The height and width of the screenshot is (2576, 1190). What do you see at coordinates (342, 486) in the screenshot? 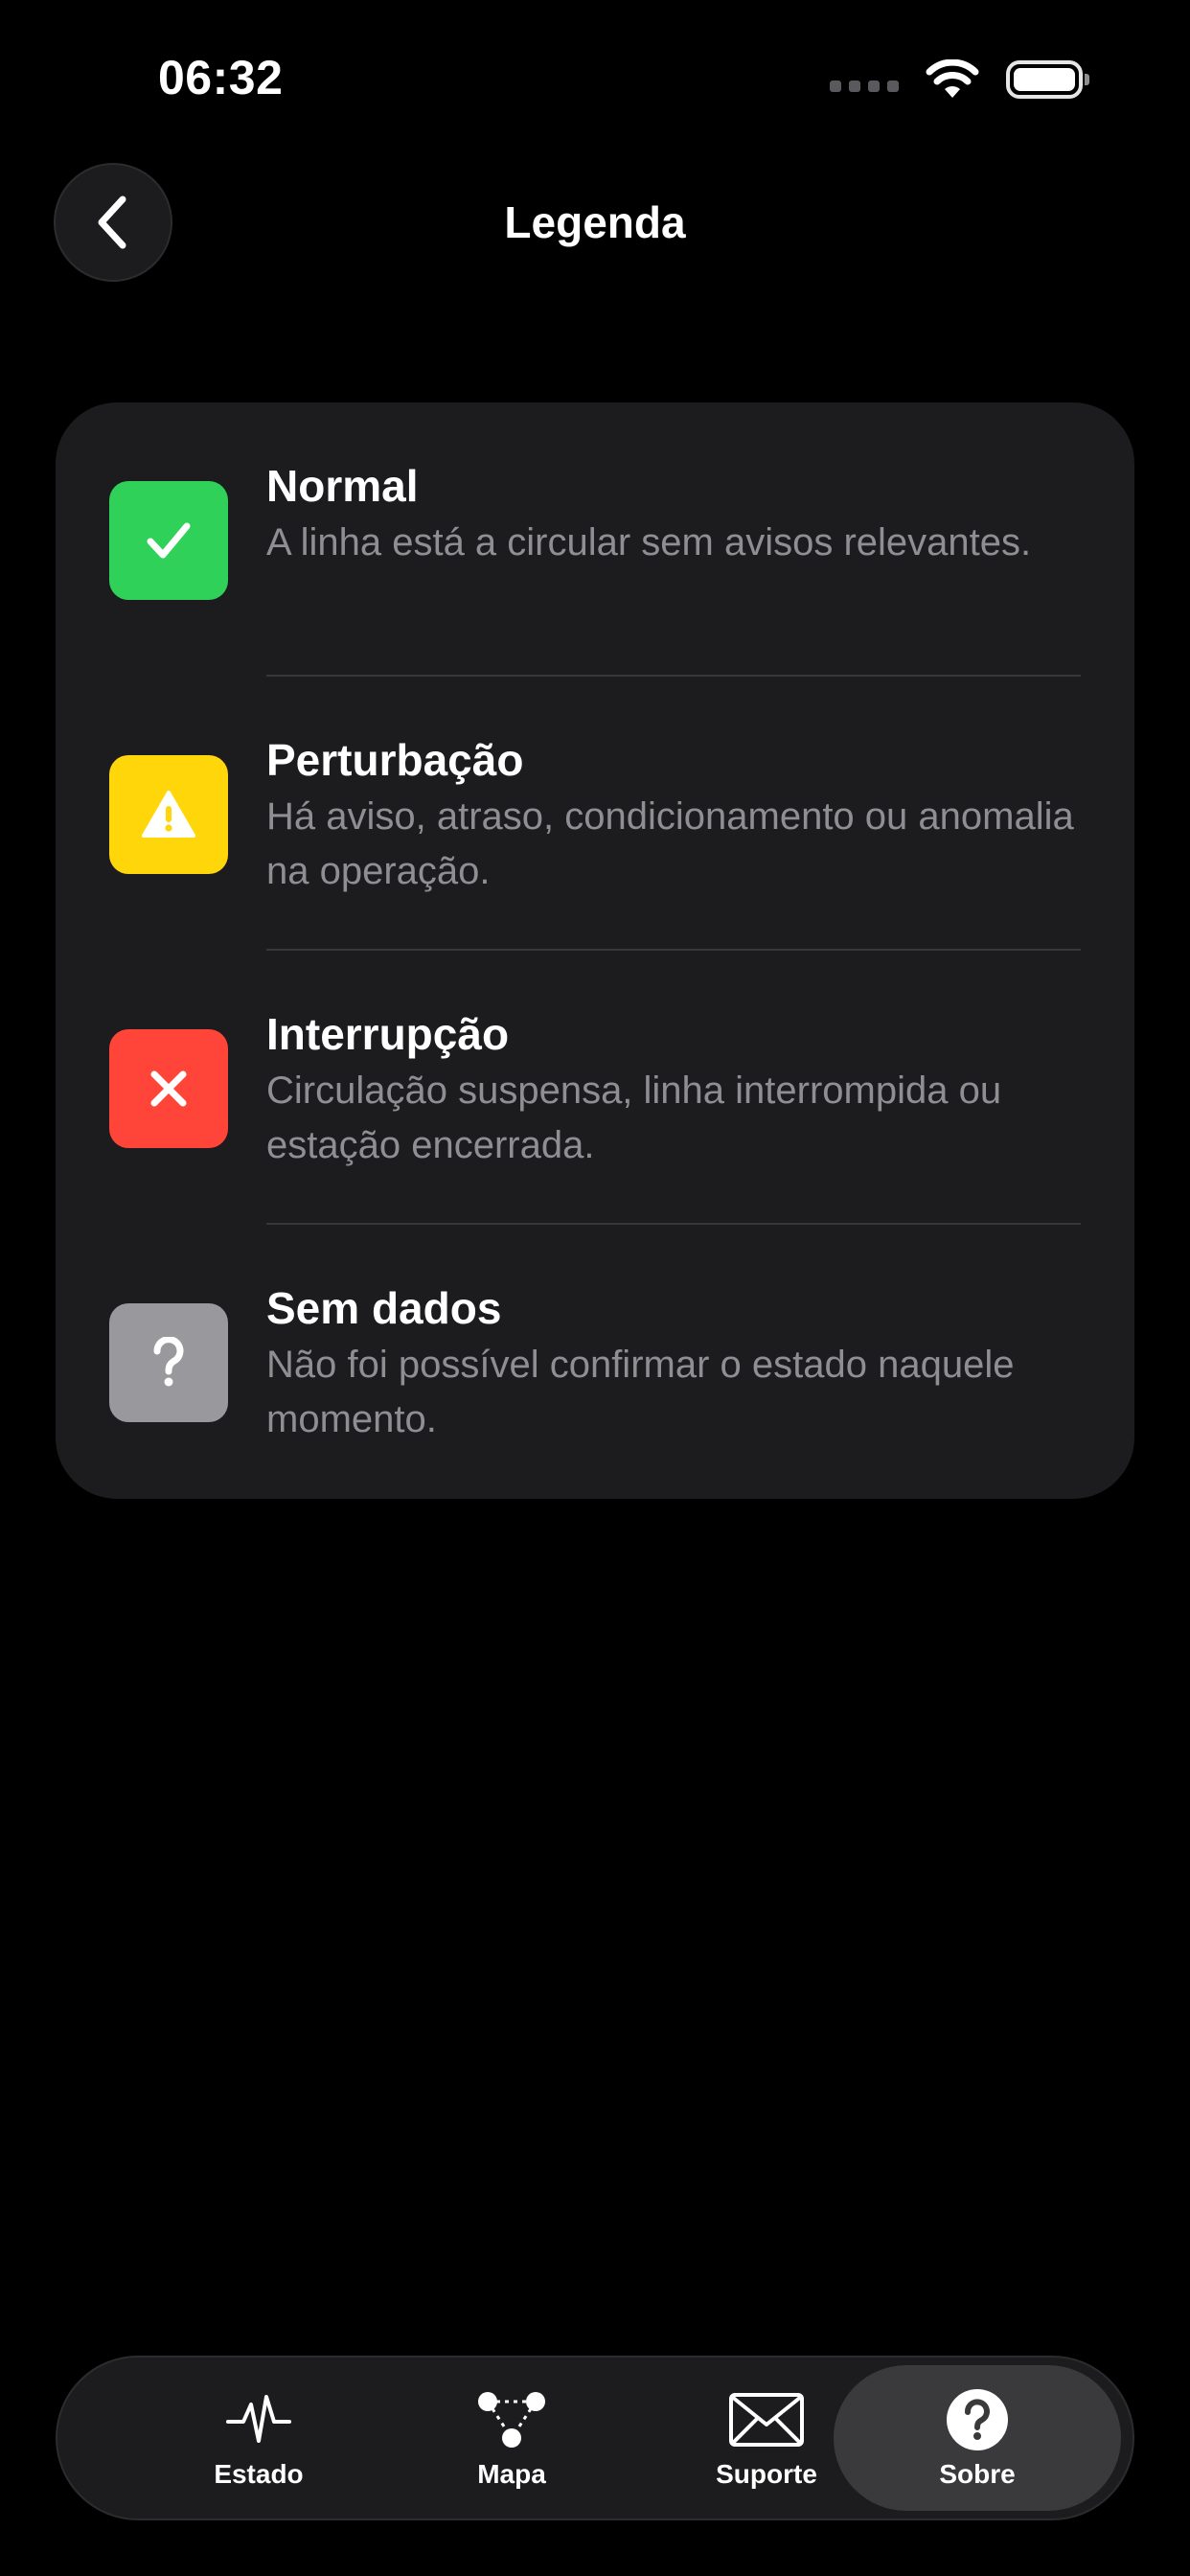
I see `legend-item-title: Normal` at bounding box center [342, 486].